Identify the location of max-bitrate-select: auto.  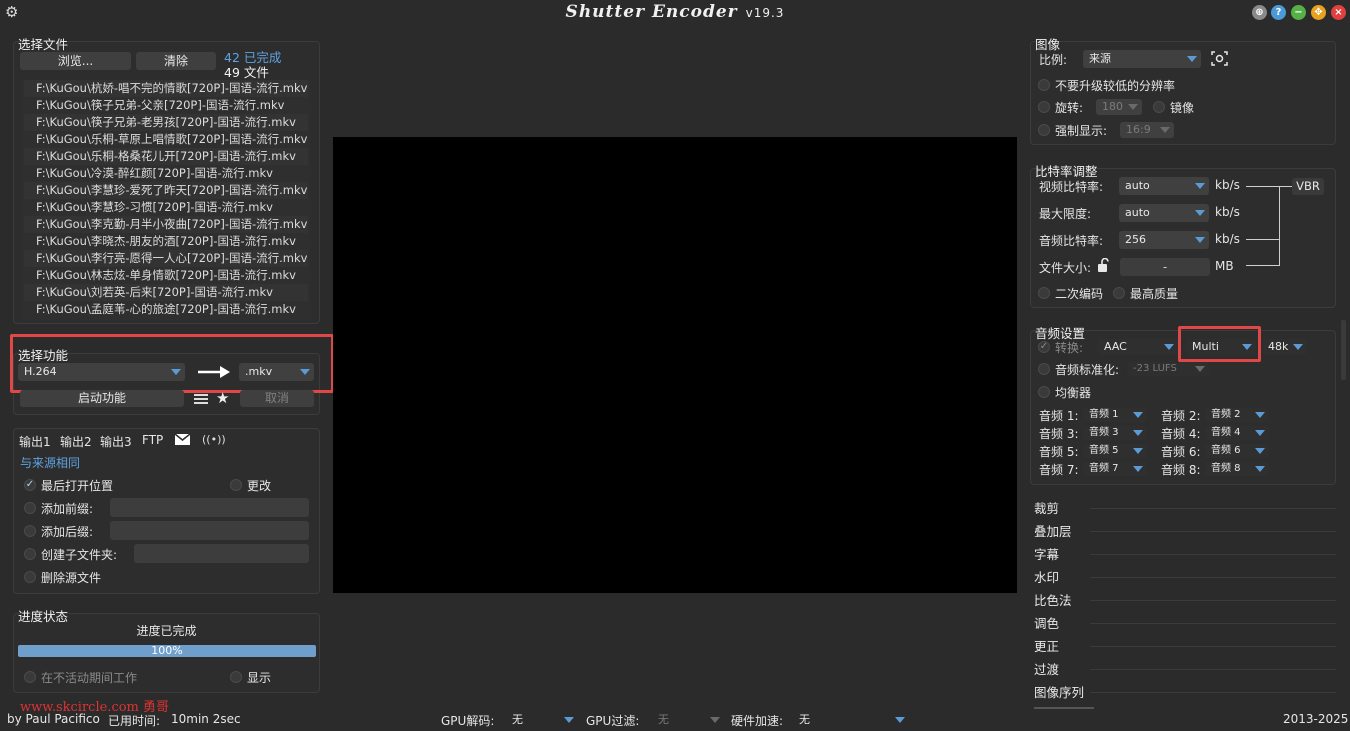
(1164, 213).